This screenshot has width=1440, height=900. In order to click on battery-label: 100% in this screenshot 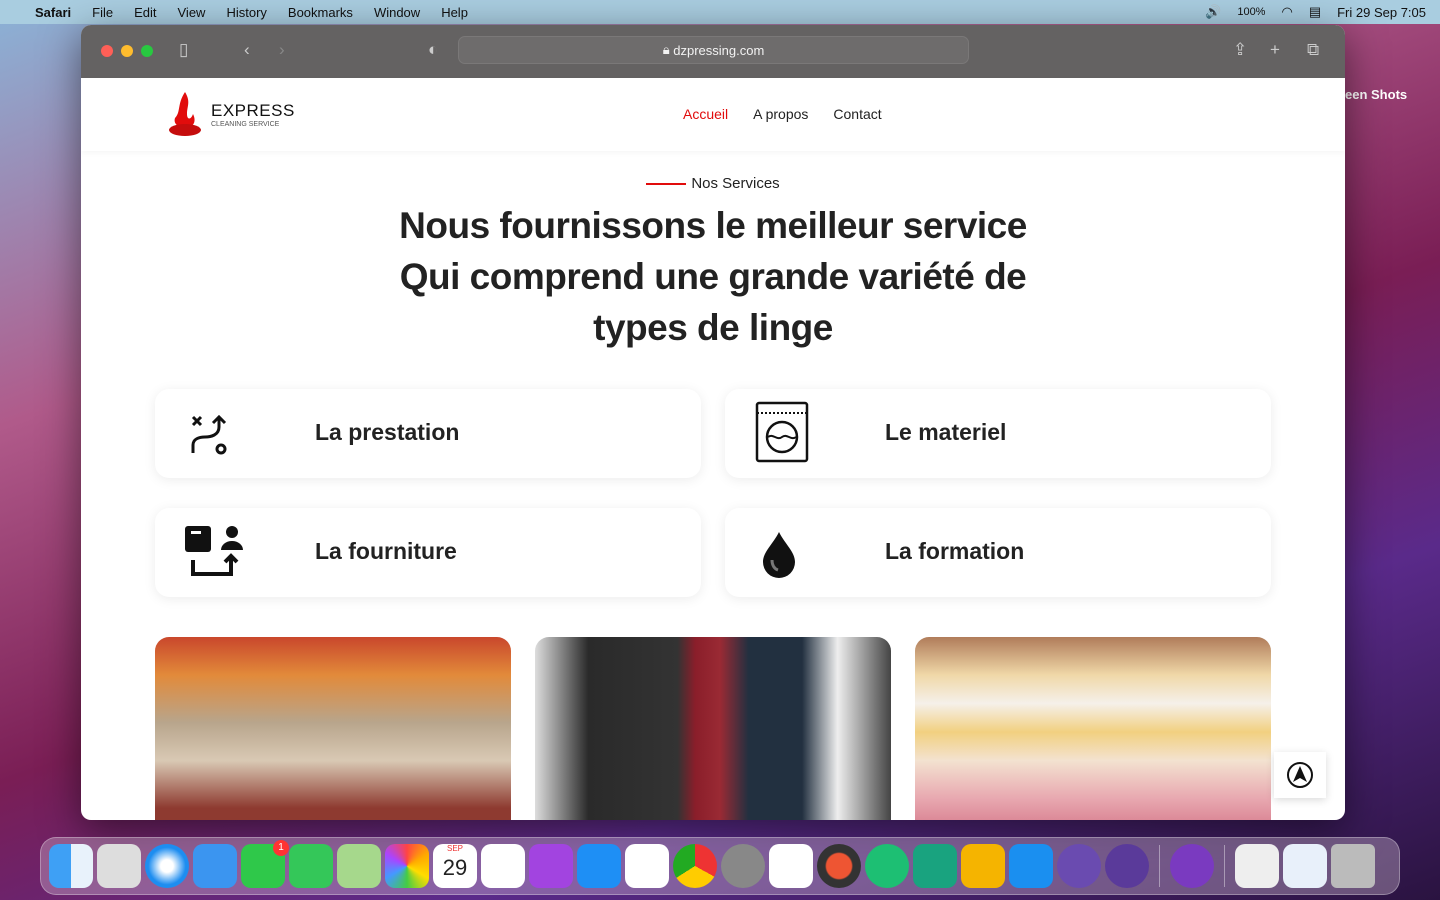, I will do `click(1251, 12)`.